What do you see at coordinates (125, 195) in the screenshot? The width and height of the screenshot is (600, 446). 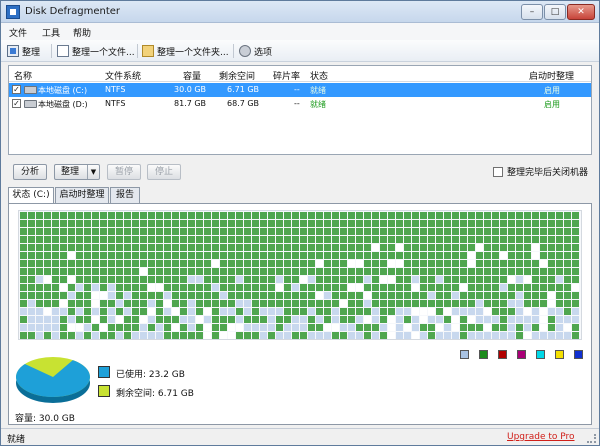 I see `tab-report: 报告` at bounding box center [125, 195].